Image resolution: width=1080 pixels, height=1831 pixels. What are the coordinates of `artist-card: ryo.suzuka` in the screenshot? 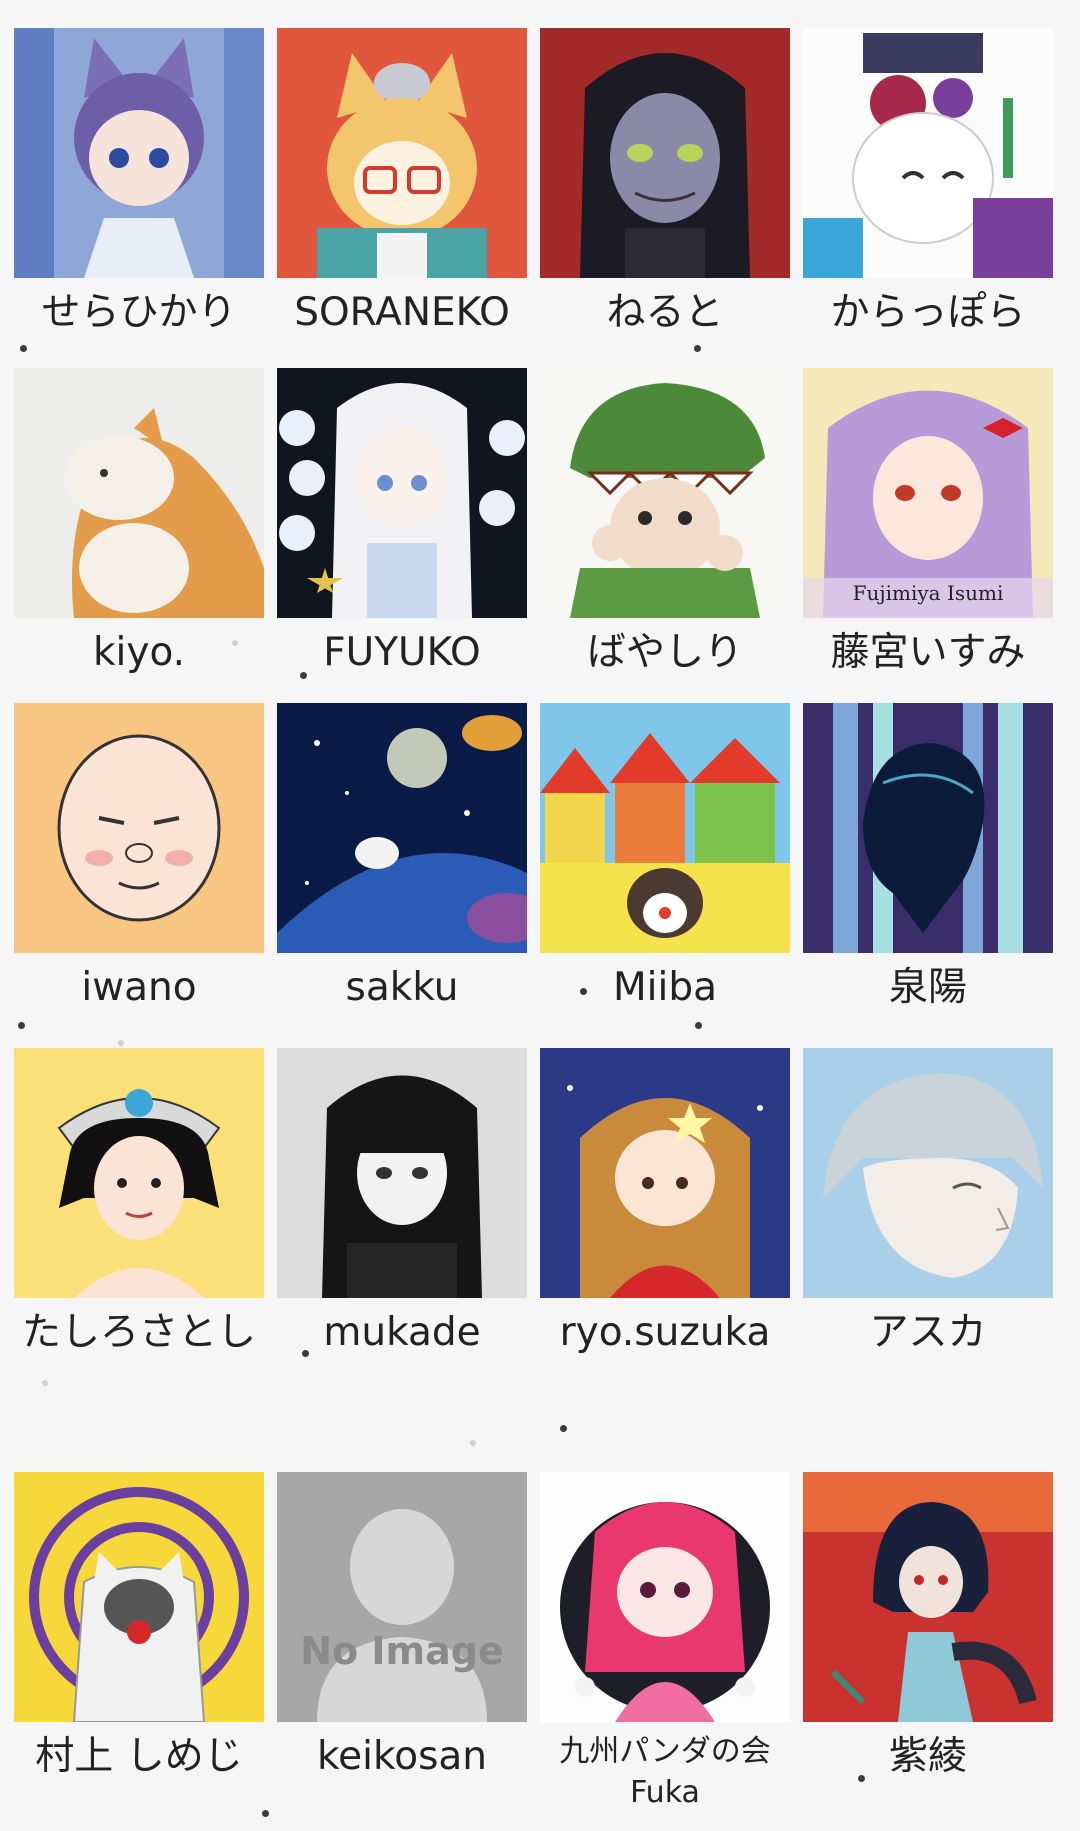 It's located at (665, 1202).